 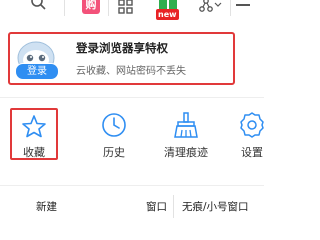 What do you see at coordinates (122, 48) in the screenshot?
I see `login-title: 登录浏览器享特权` at bounding box center [122, 48].